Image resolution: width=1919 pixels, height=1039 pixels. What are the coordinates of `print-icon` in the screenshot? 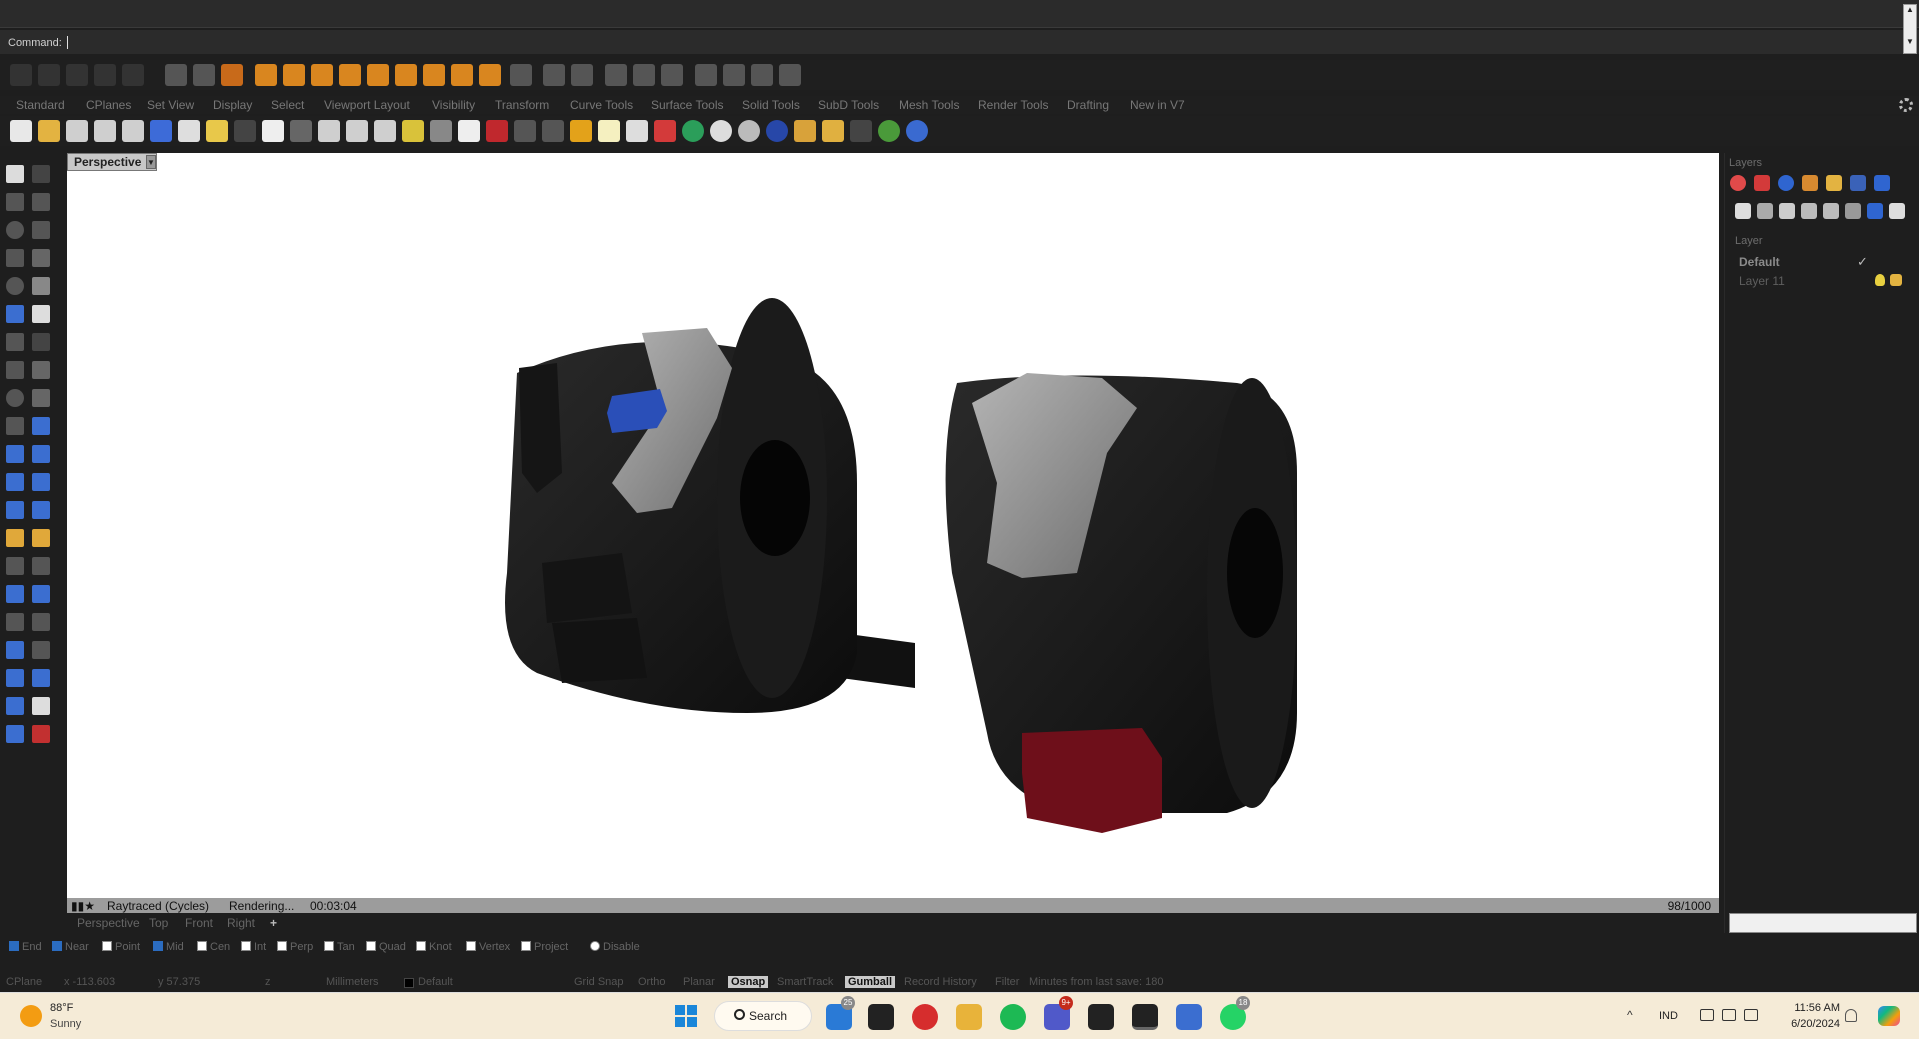 It's located at (105, 131).